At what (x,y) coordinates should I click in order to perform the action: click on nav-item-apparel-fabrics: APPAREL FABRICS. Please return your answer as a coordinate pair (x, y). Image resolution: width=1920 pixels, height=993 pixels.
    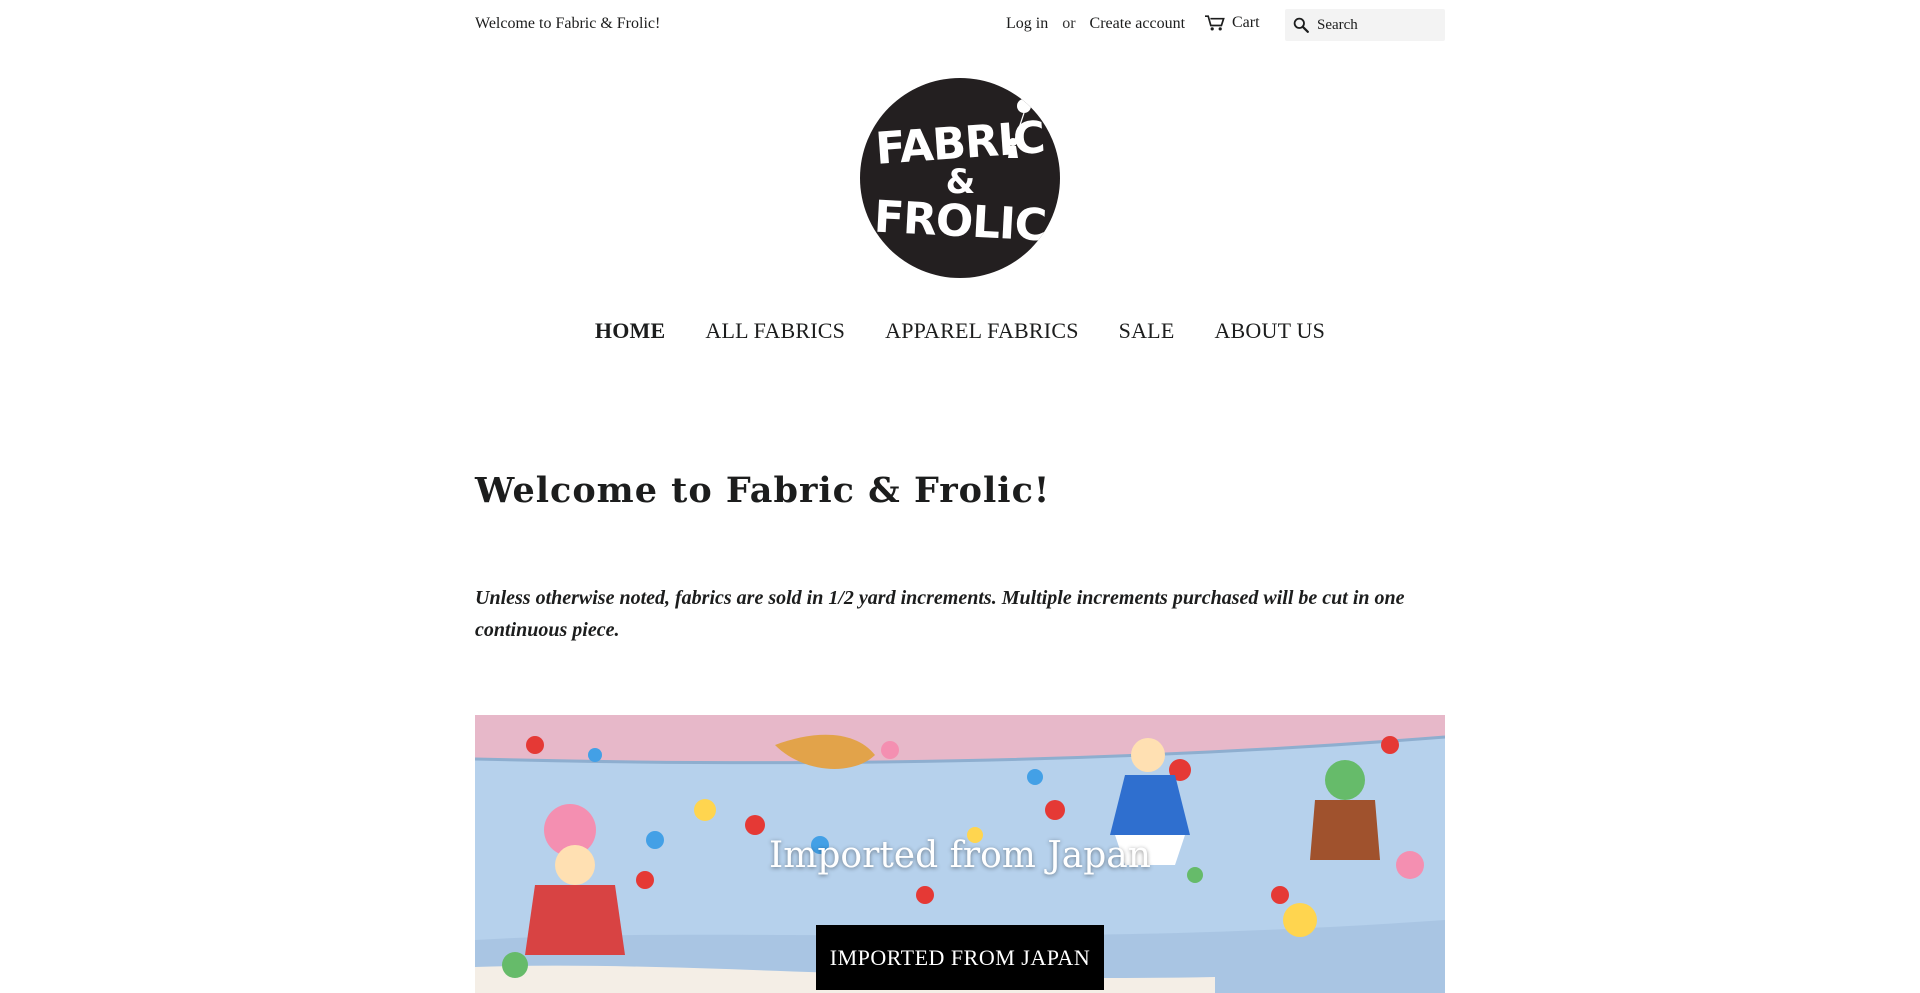
    Looking at the image, I should click on (982, 331).